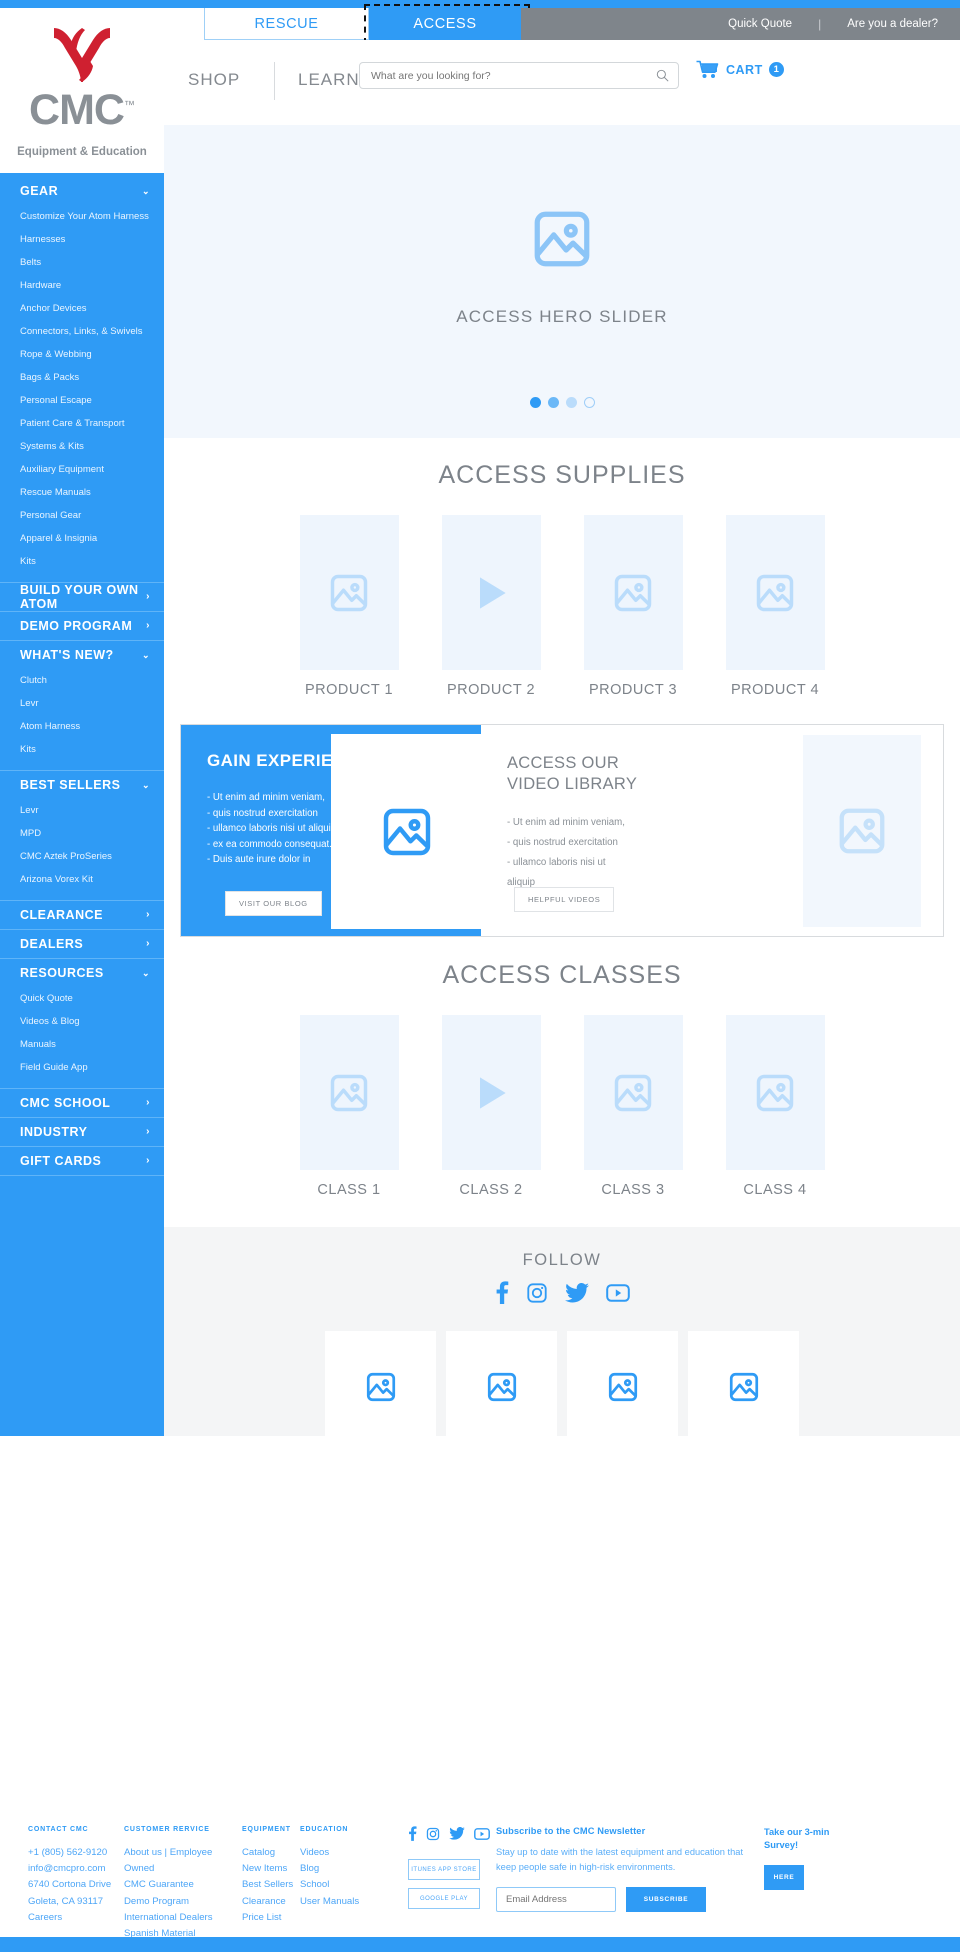 The image size is (960, 1952). I want to click on sidebar-group-header: GEAR ⌄, so click(82, 191).